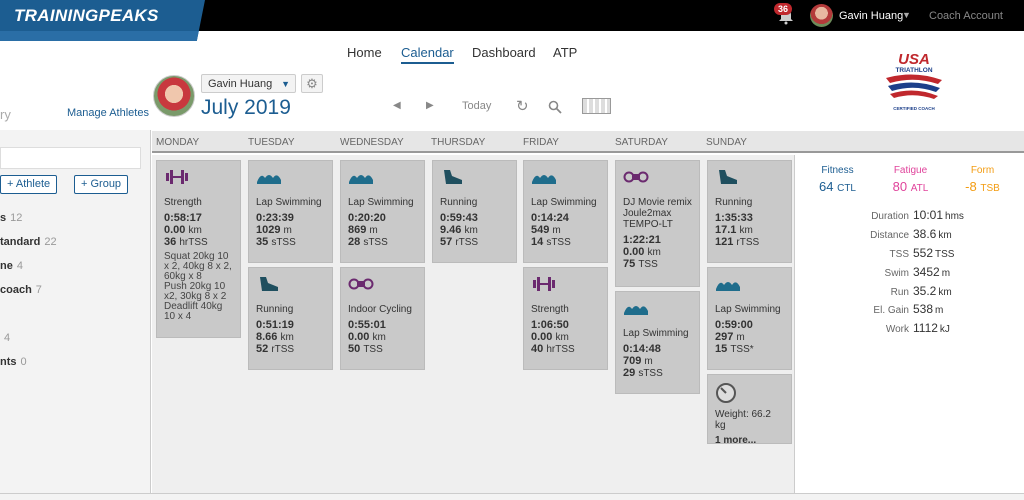  I want to click on workout-tss: 121 rTSS, so click(737, 242).